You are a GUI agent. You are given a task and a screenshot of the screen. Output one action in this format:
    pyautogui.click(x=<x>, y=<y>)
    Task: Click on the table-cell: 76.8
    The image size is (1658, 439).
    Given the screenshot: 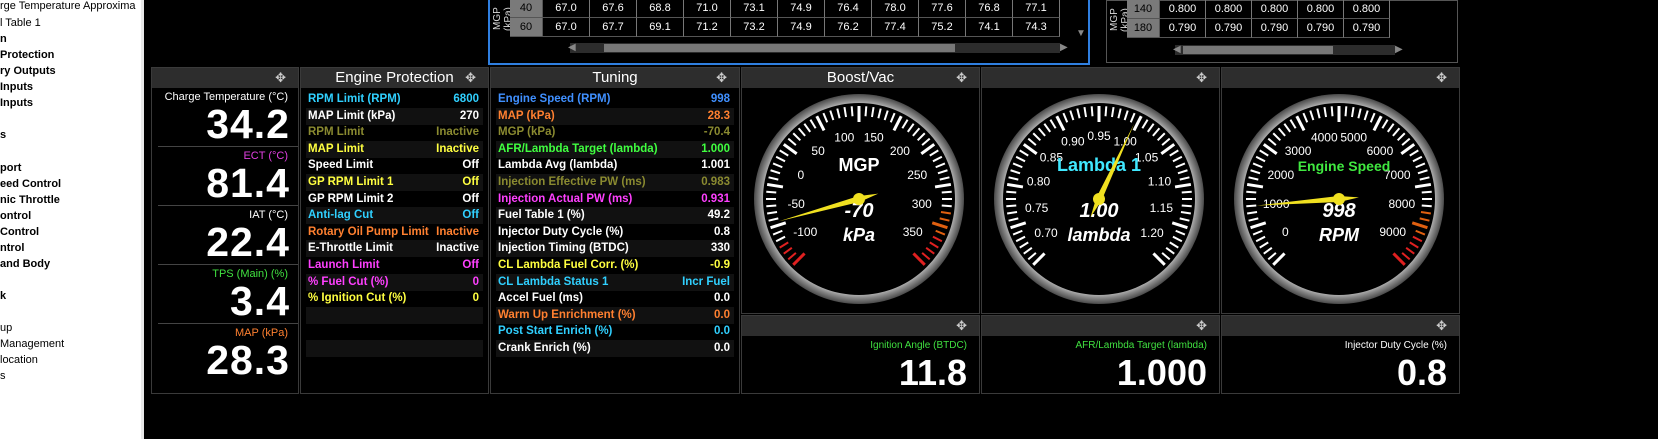 What is the action you would take?
    pyautogui.click(x=989, y=9)
    